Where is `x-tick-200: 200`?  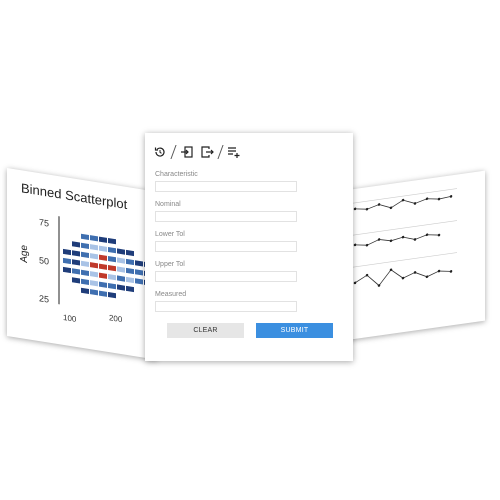 x-tick-200: 200 is located at coordinates (116, 318).